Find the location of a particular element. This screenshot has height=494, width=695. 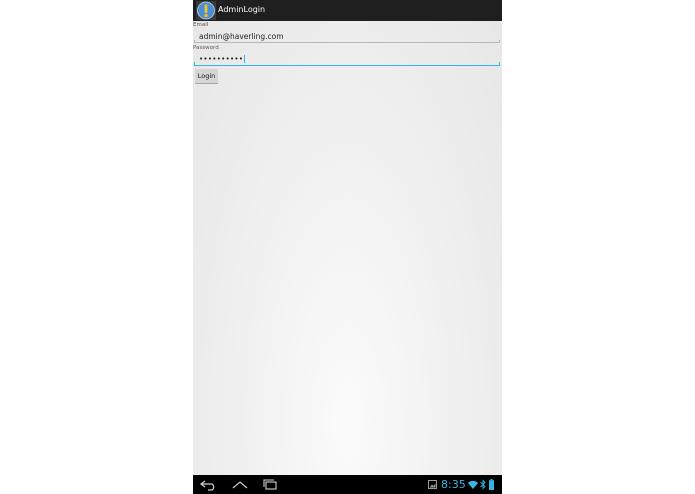

text-cursor is located at coordinates (245, 59).